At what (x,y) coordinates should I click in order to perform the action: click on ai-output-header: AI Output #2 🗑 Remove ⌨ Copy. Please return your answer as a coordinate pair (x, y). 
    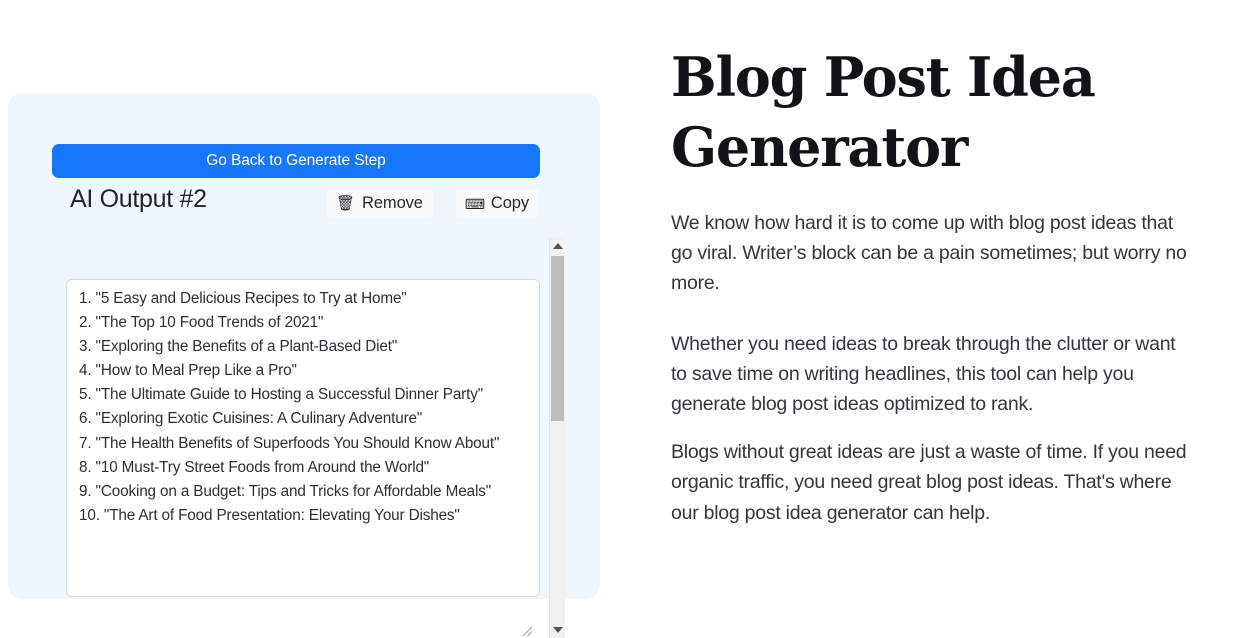
    Looking at the image, I should click on (296, 204).